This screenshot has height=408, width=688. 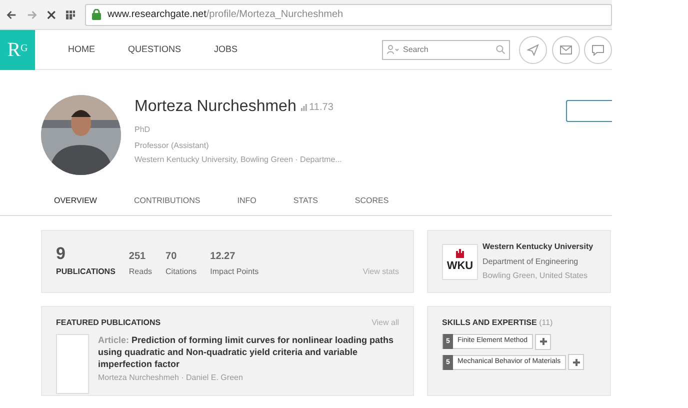 What do you see at coordinates (97, 14) in the screenshot?
I see `lock-icon` at bounding box center [97, 14].